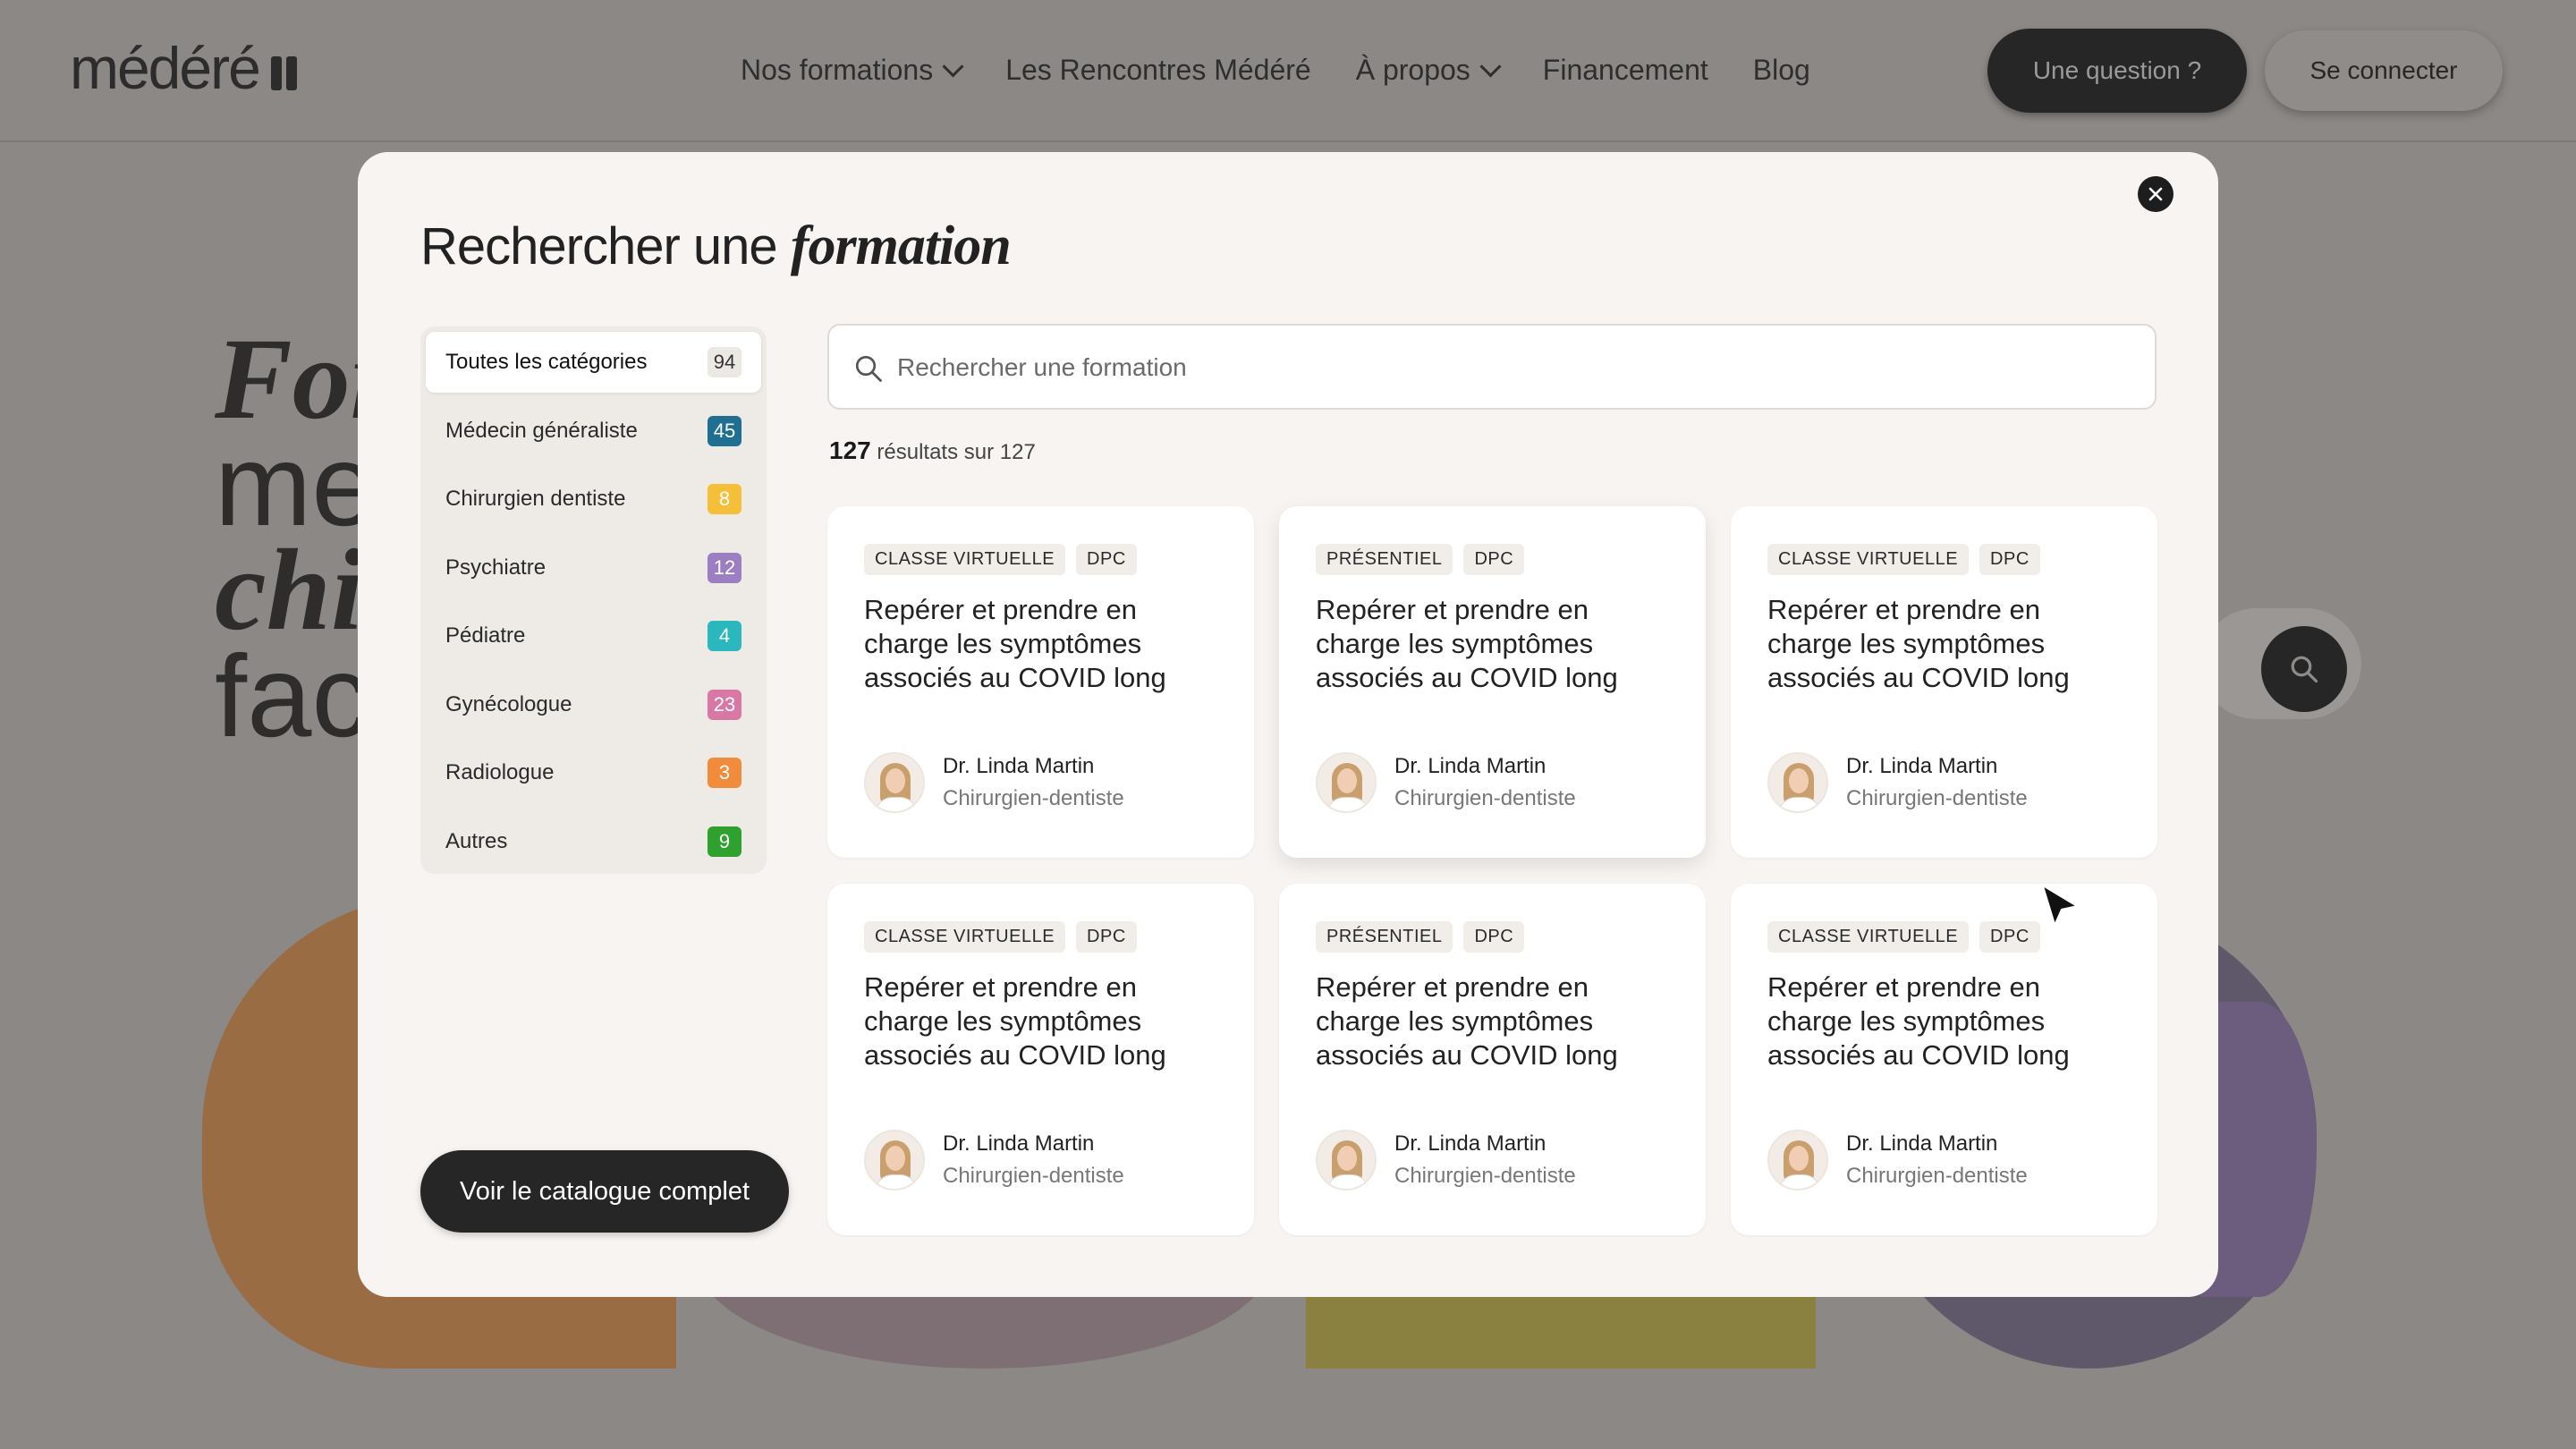  I want to click on nav-item-2: À propos, so click(1428, 70).